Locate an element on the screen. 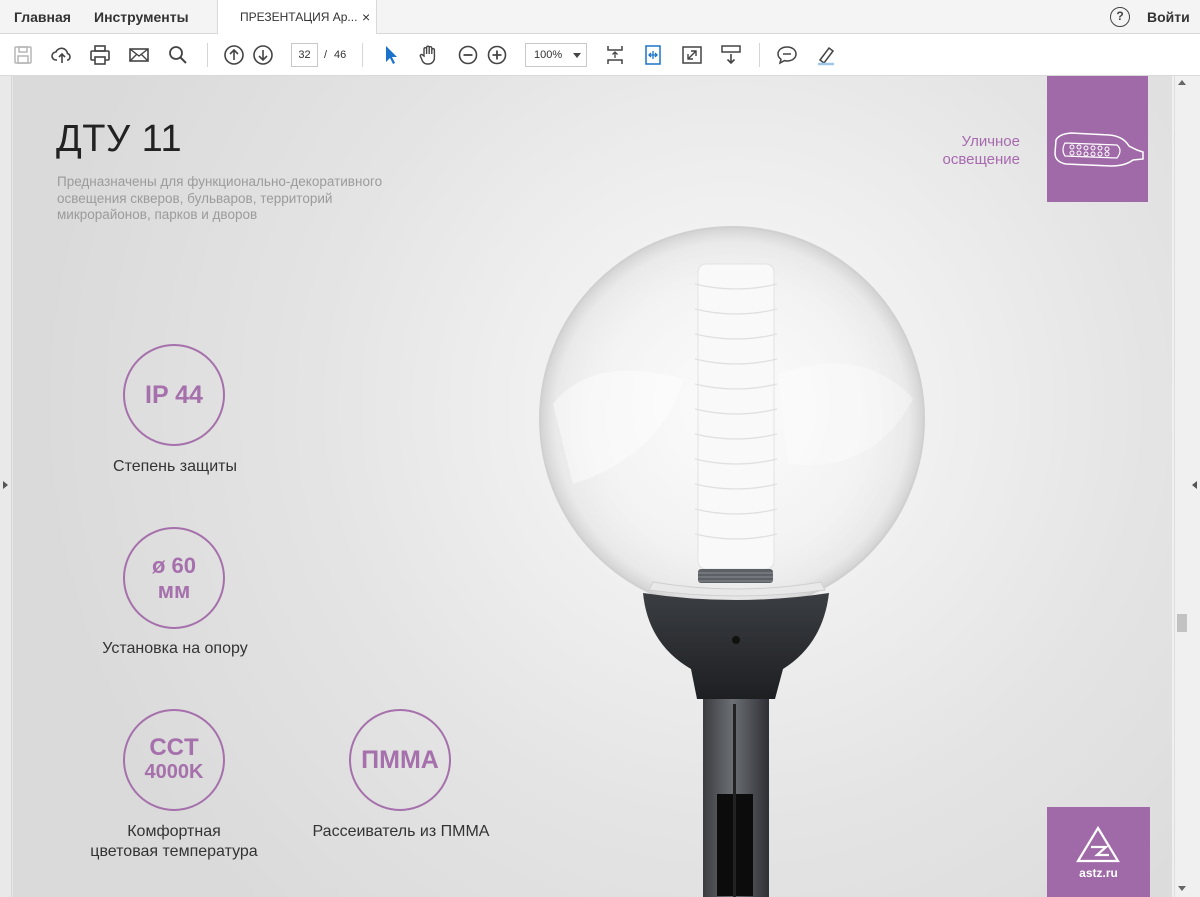  menu-home: Главная is located at coordinates (42, 17).